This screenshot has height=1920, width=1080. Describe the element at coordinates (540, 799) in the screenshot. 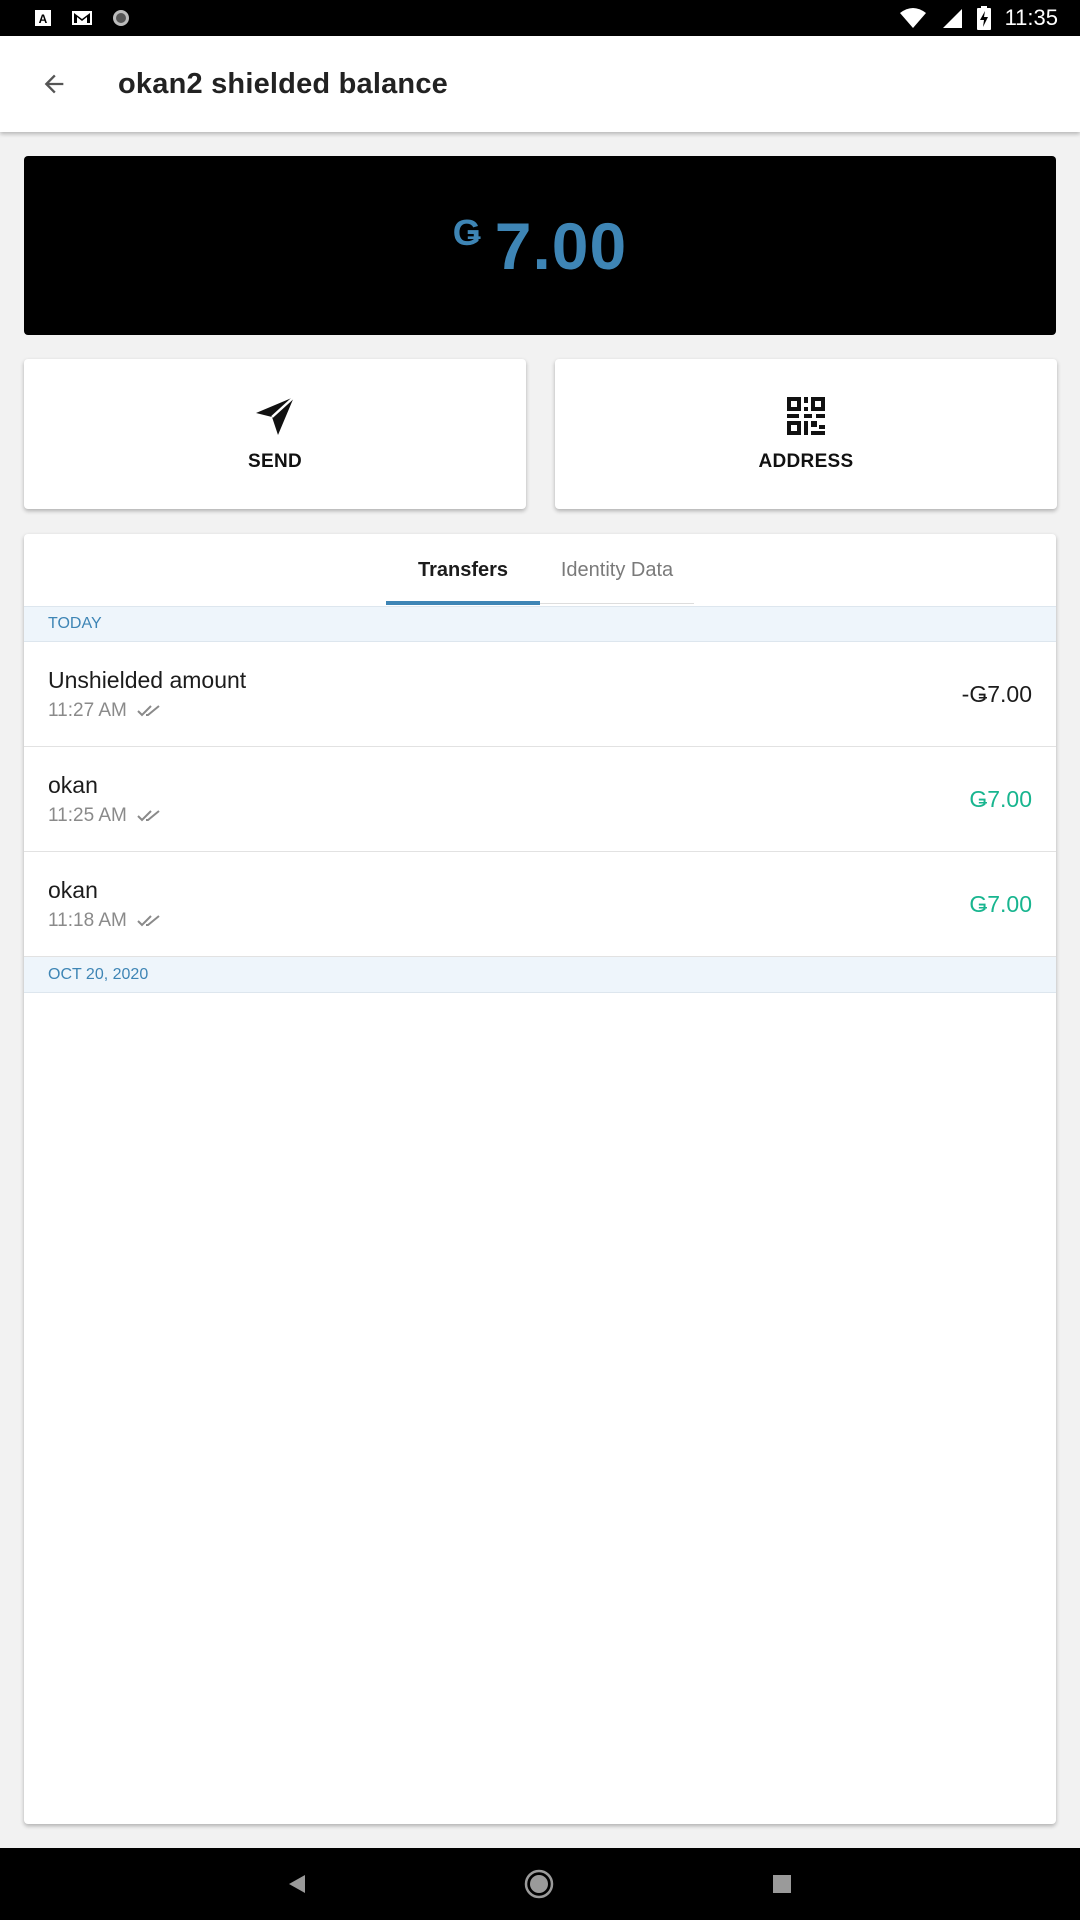

I see `transaction-row: okan 11:25 AM Ǥ7.00` at that location.